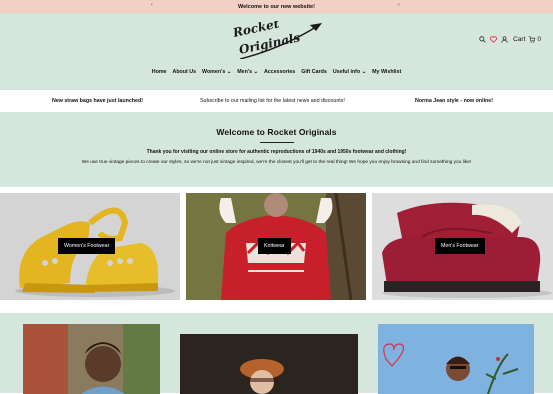  I want to click on nav-womens: Women's ⌄, so click(216, 72).